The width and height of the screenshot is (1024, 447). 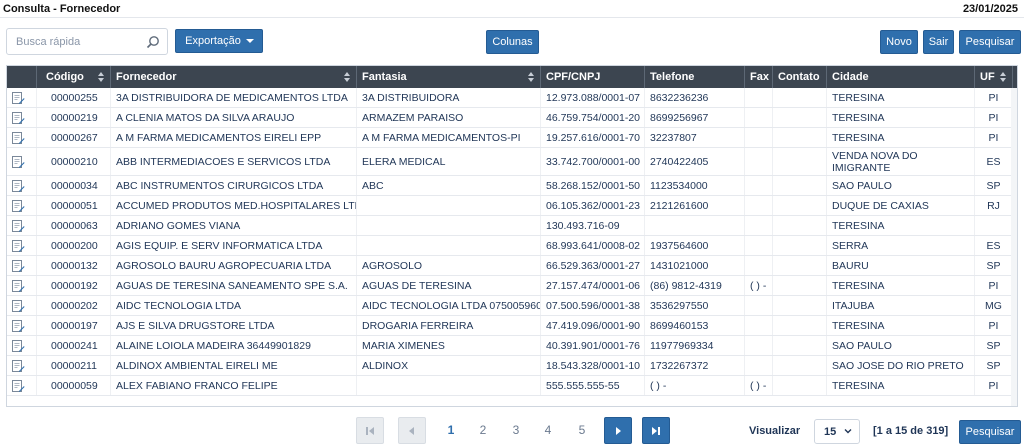 I want to click on page-link-3: 3, so click(x=516, y=430).